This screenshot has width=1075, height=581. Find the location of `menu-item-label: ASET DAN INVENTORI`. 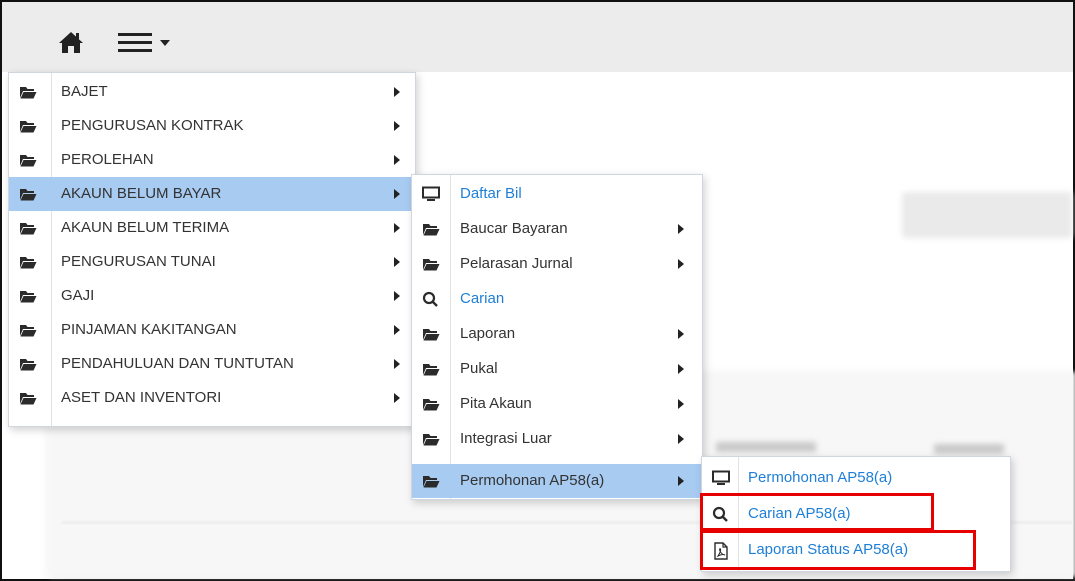

menu-item-label: ASET DAN INVENTORI is located at coordinates (141, 397).